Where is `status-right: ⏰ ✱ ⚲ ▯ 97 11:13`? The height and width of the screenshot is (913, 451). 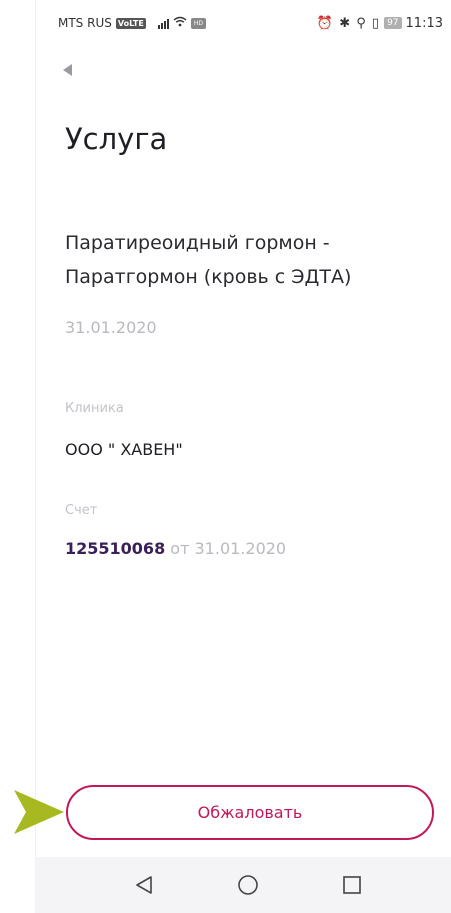 status-right: ⏰ ✱ ⚲ ▯ 97 11:13 is located at coordinates (380, 23).